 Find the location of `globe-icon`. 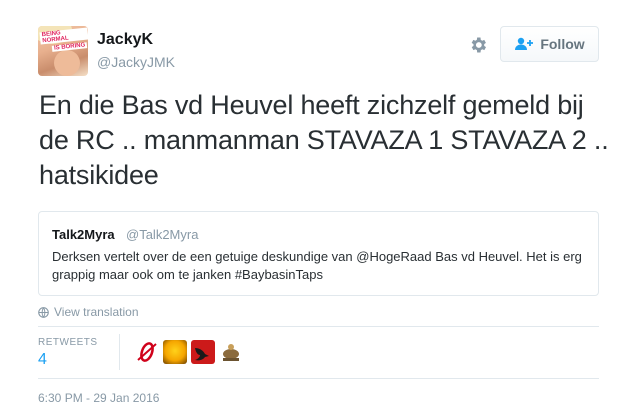

globe-icon is located at coordinates (43, 312).